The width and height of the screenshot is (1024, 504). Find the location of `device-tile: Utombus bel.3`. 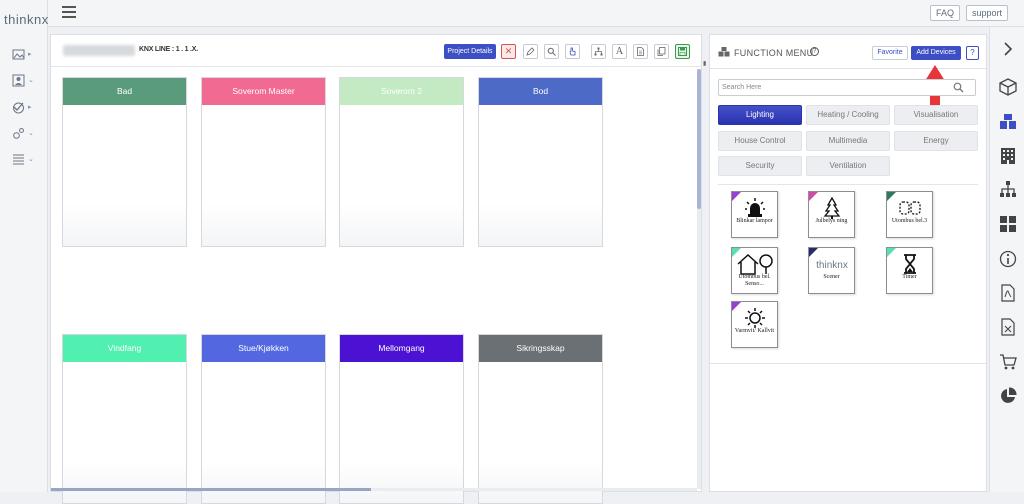

device-tile: Utombus bel.3 is located at coordinates (909, 214).